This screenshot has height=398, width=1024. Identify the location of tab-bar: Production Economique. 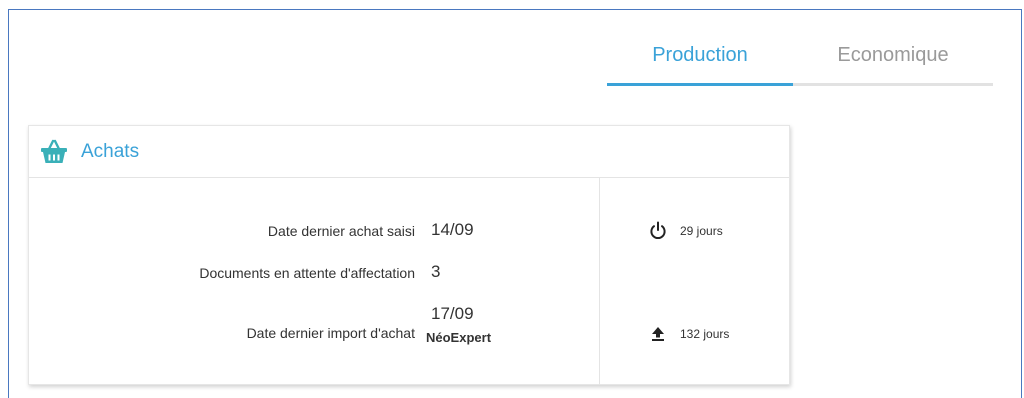
(800, 55).